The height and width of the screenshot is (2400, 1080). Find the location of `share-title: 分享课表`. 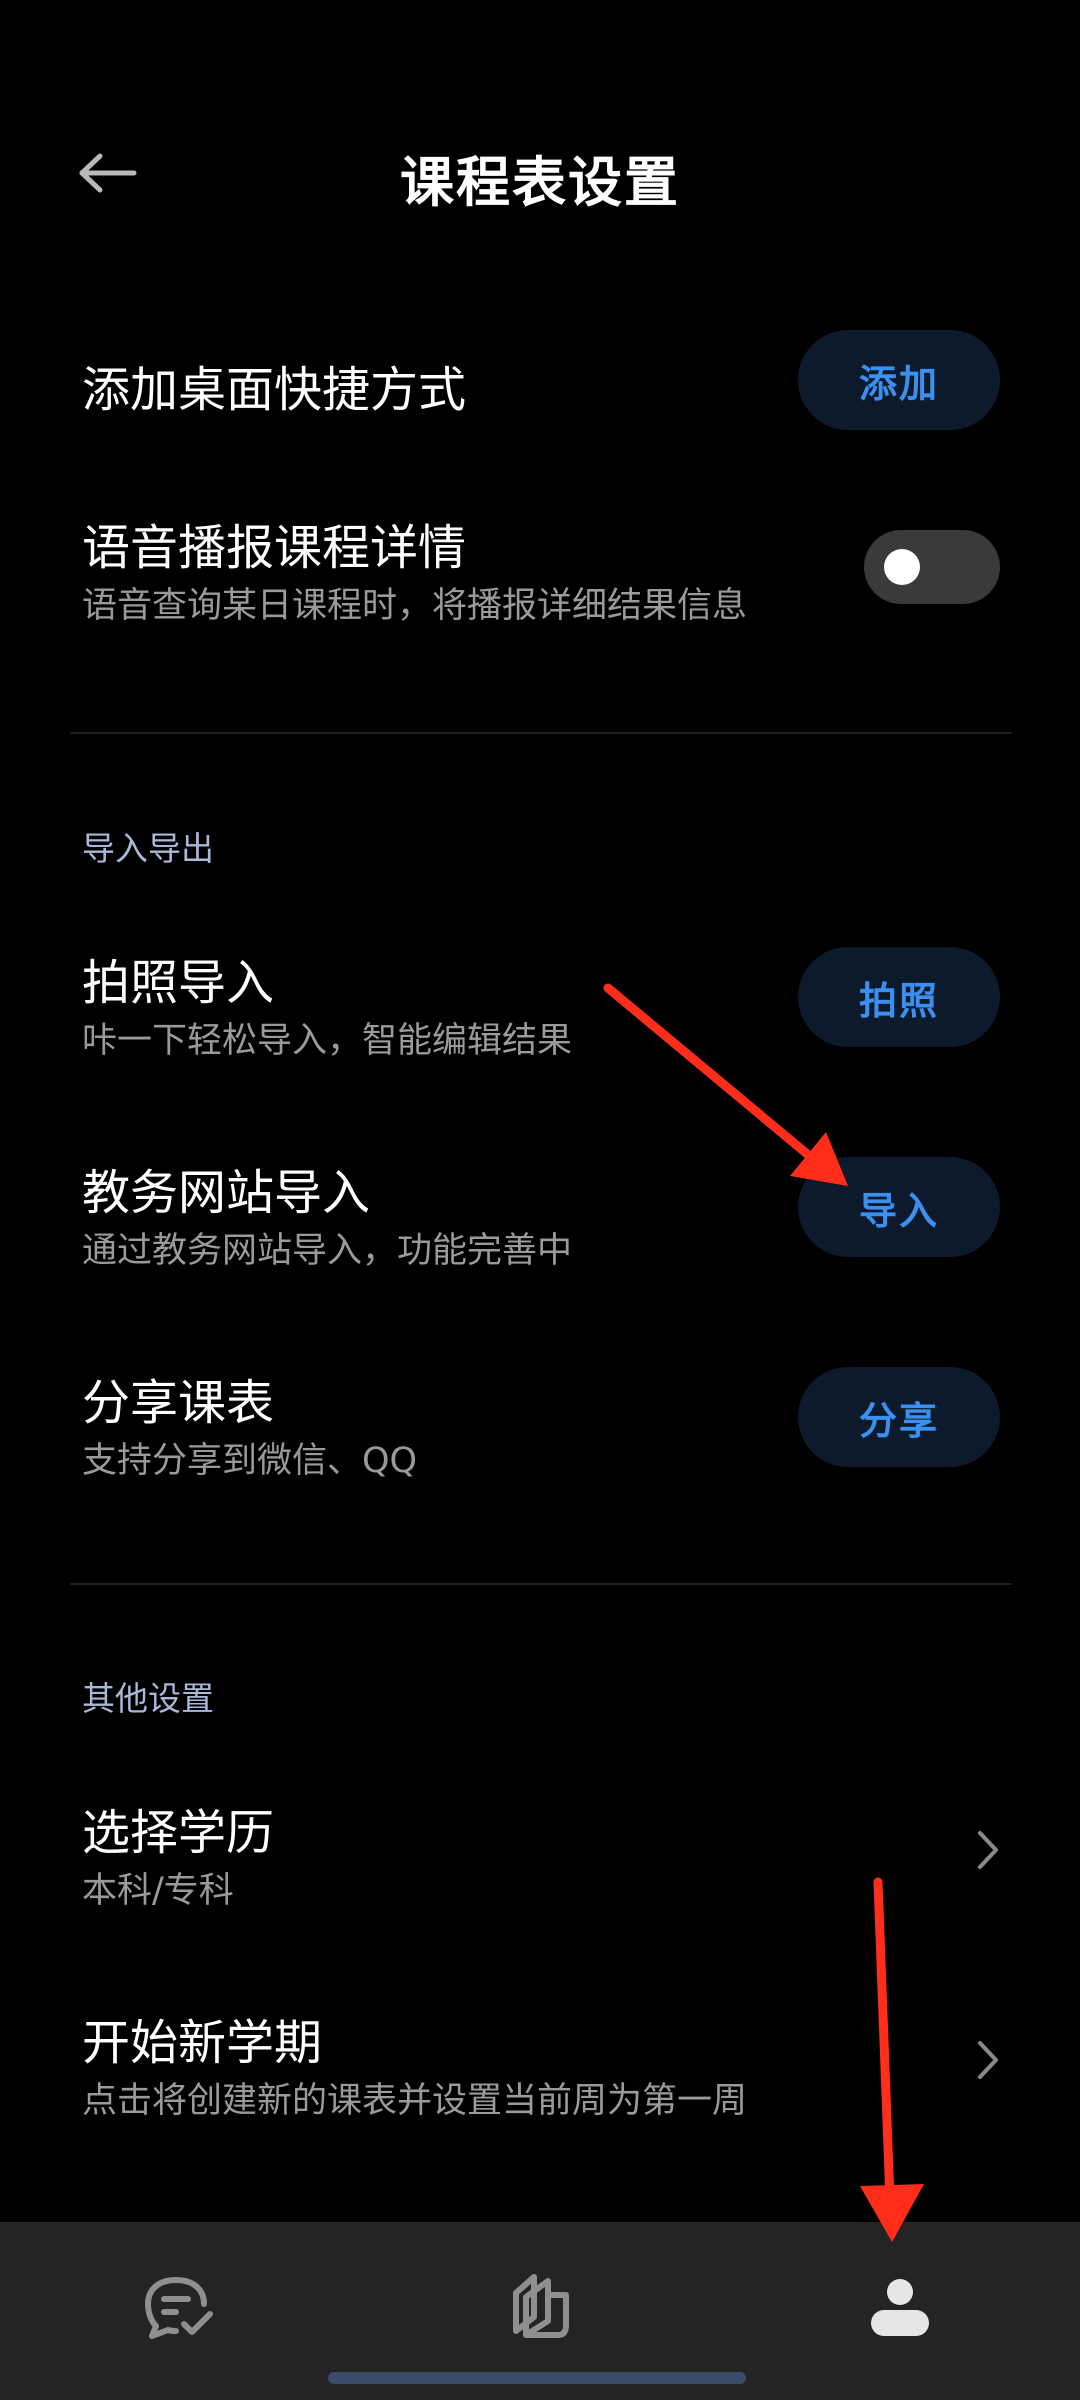

share-title: 分享课表 is located at coordinates (178, 1403).